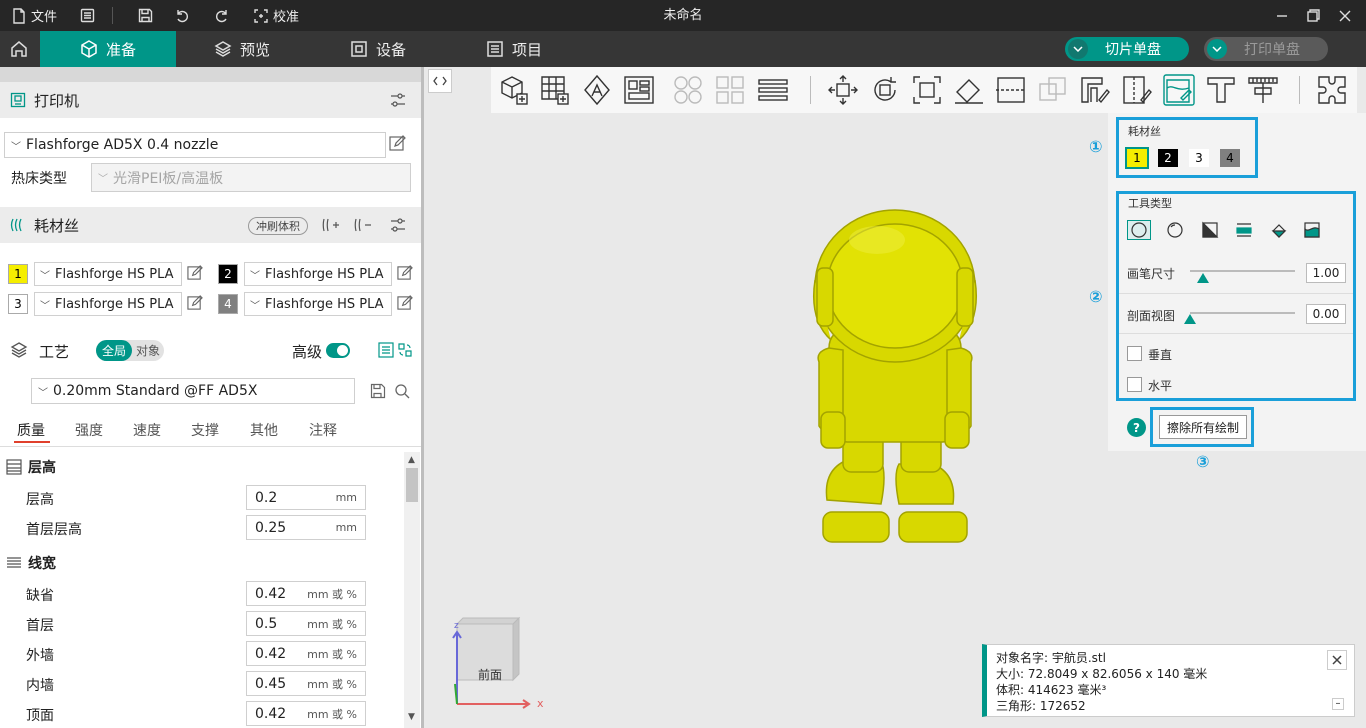 The width and height of the screenshot is (1366, 728). I want to click on undo-button, so click(182, 15).